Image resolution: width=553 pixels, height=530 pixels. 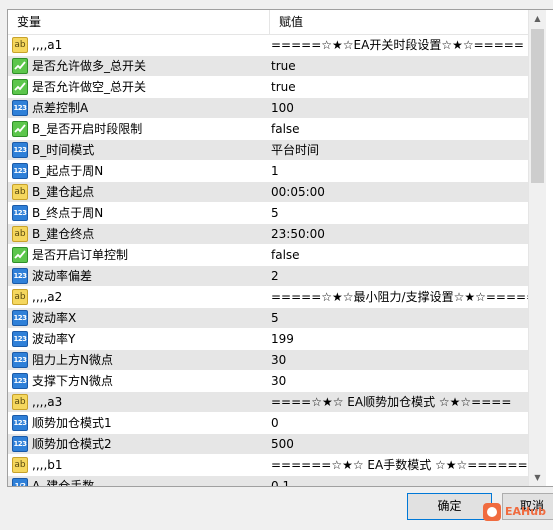 I want to click on table-row: 123 顺势加仓模式1 0, so click(x=268, y=423).